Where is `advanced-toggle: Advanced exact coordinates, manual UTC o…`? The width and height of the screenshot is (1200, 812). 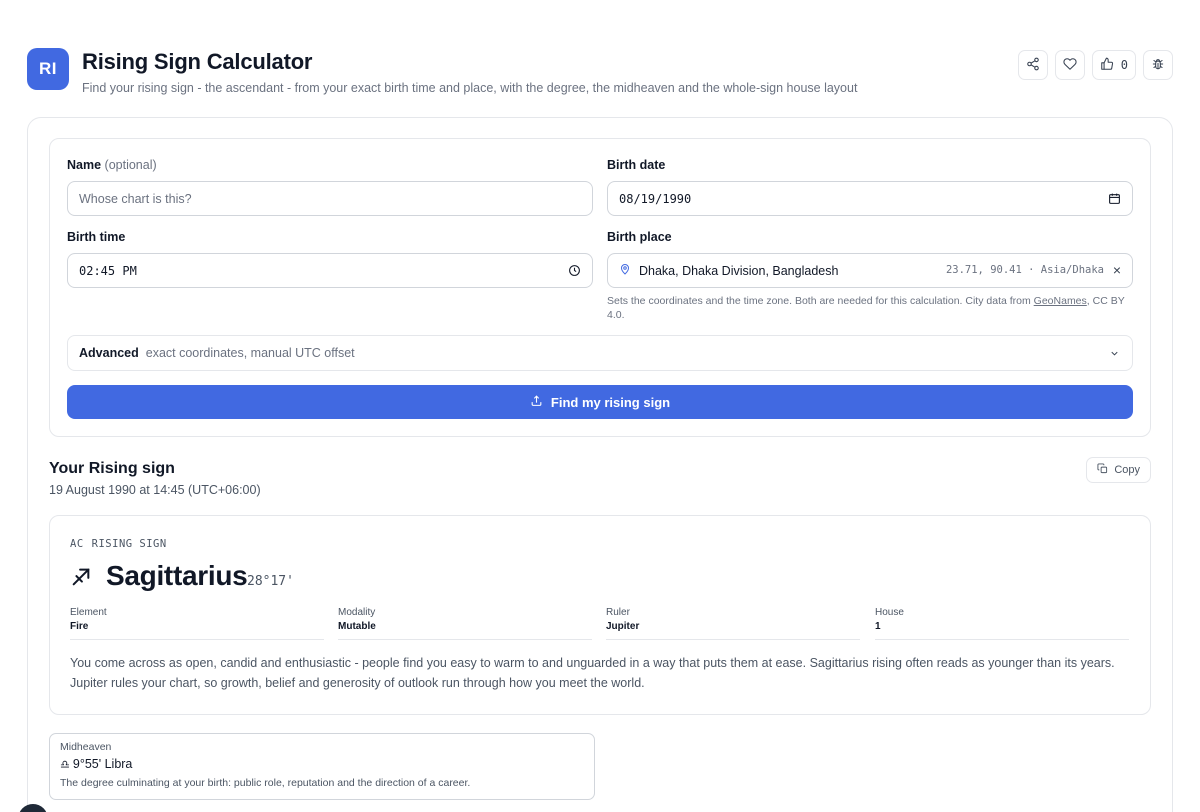 advanced-toggle: Advanced exact coordinates, manual UTC o… is located at coordinates (600, 353).